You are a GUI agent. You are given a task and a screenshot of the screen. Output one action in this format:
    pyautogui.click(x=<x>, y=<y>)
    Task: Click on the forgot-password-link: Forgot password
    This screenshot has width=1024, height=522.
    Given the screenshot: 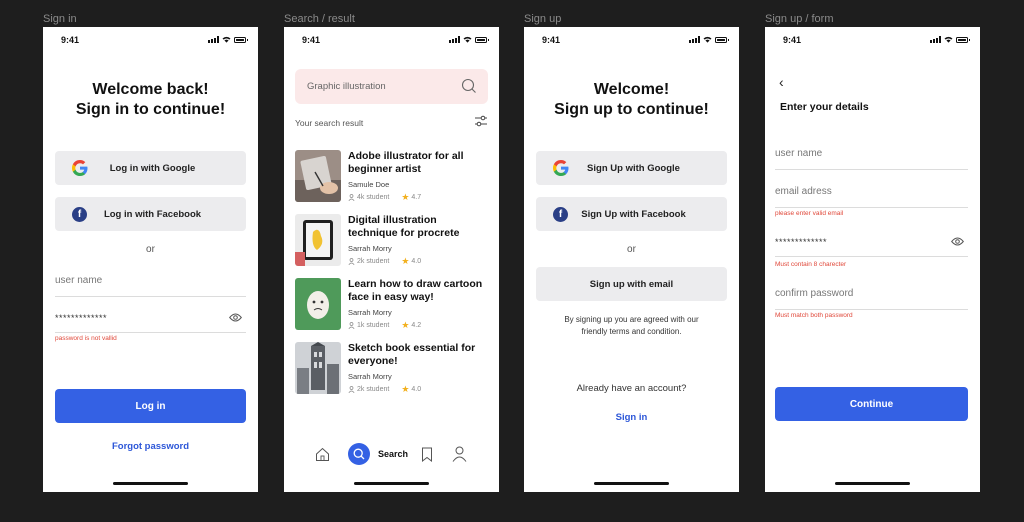 What is the action you would take?
    pyautogui.click(x=150, y=446)
    